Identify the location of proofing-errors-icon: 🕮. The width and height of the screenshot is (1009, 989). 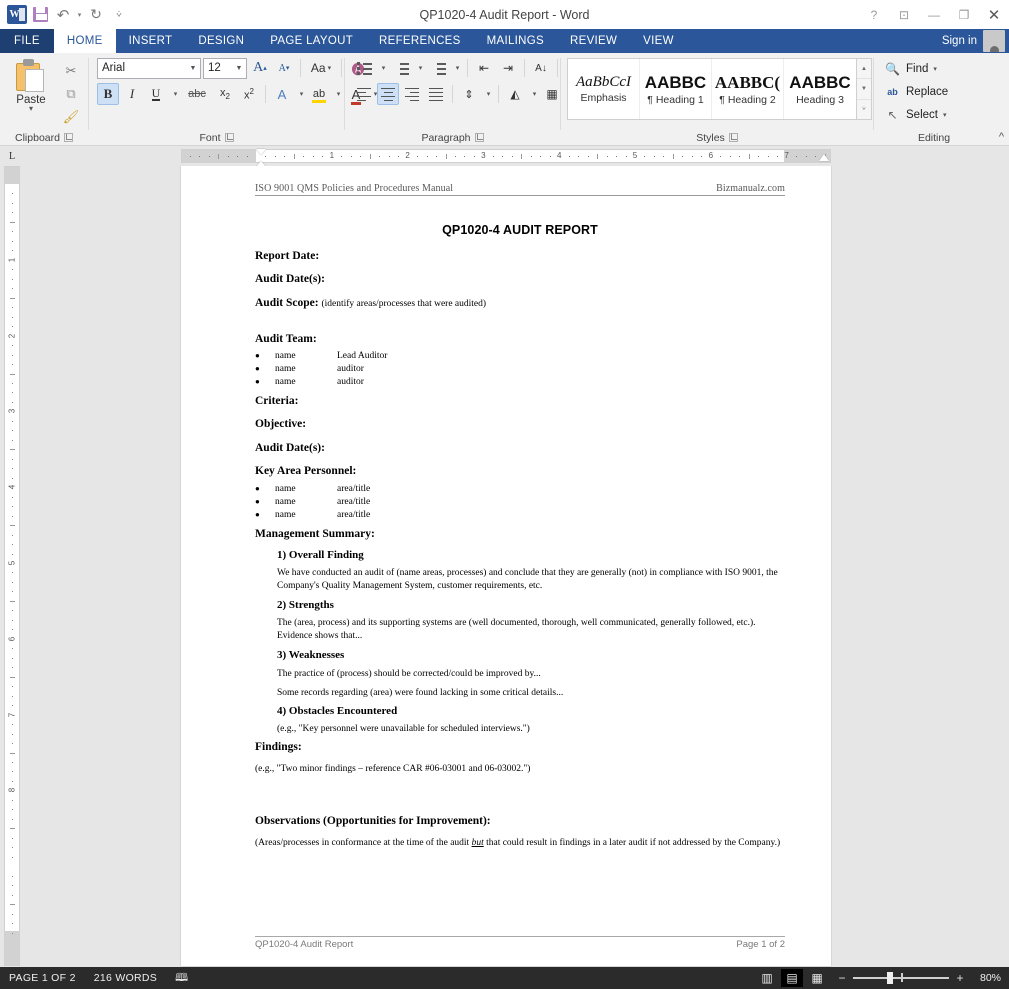
(181, 978).